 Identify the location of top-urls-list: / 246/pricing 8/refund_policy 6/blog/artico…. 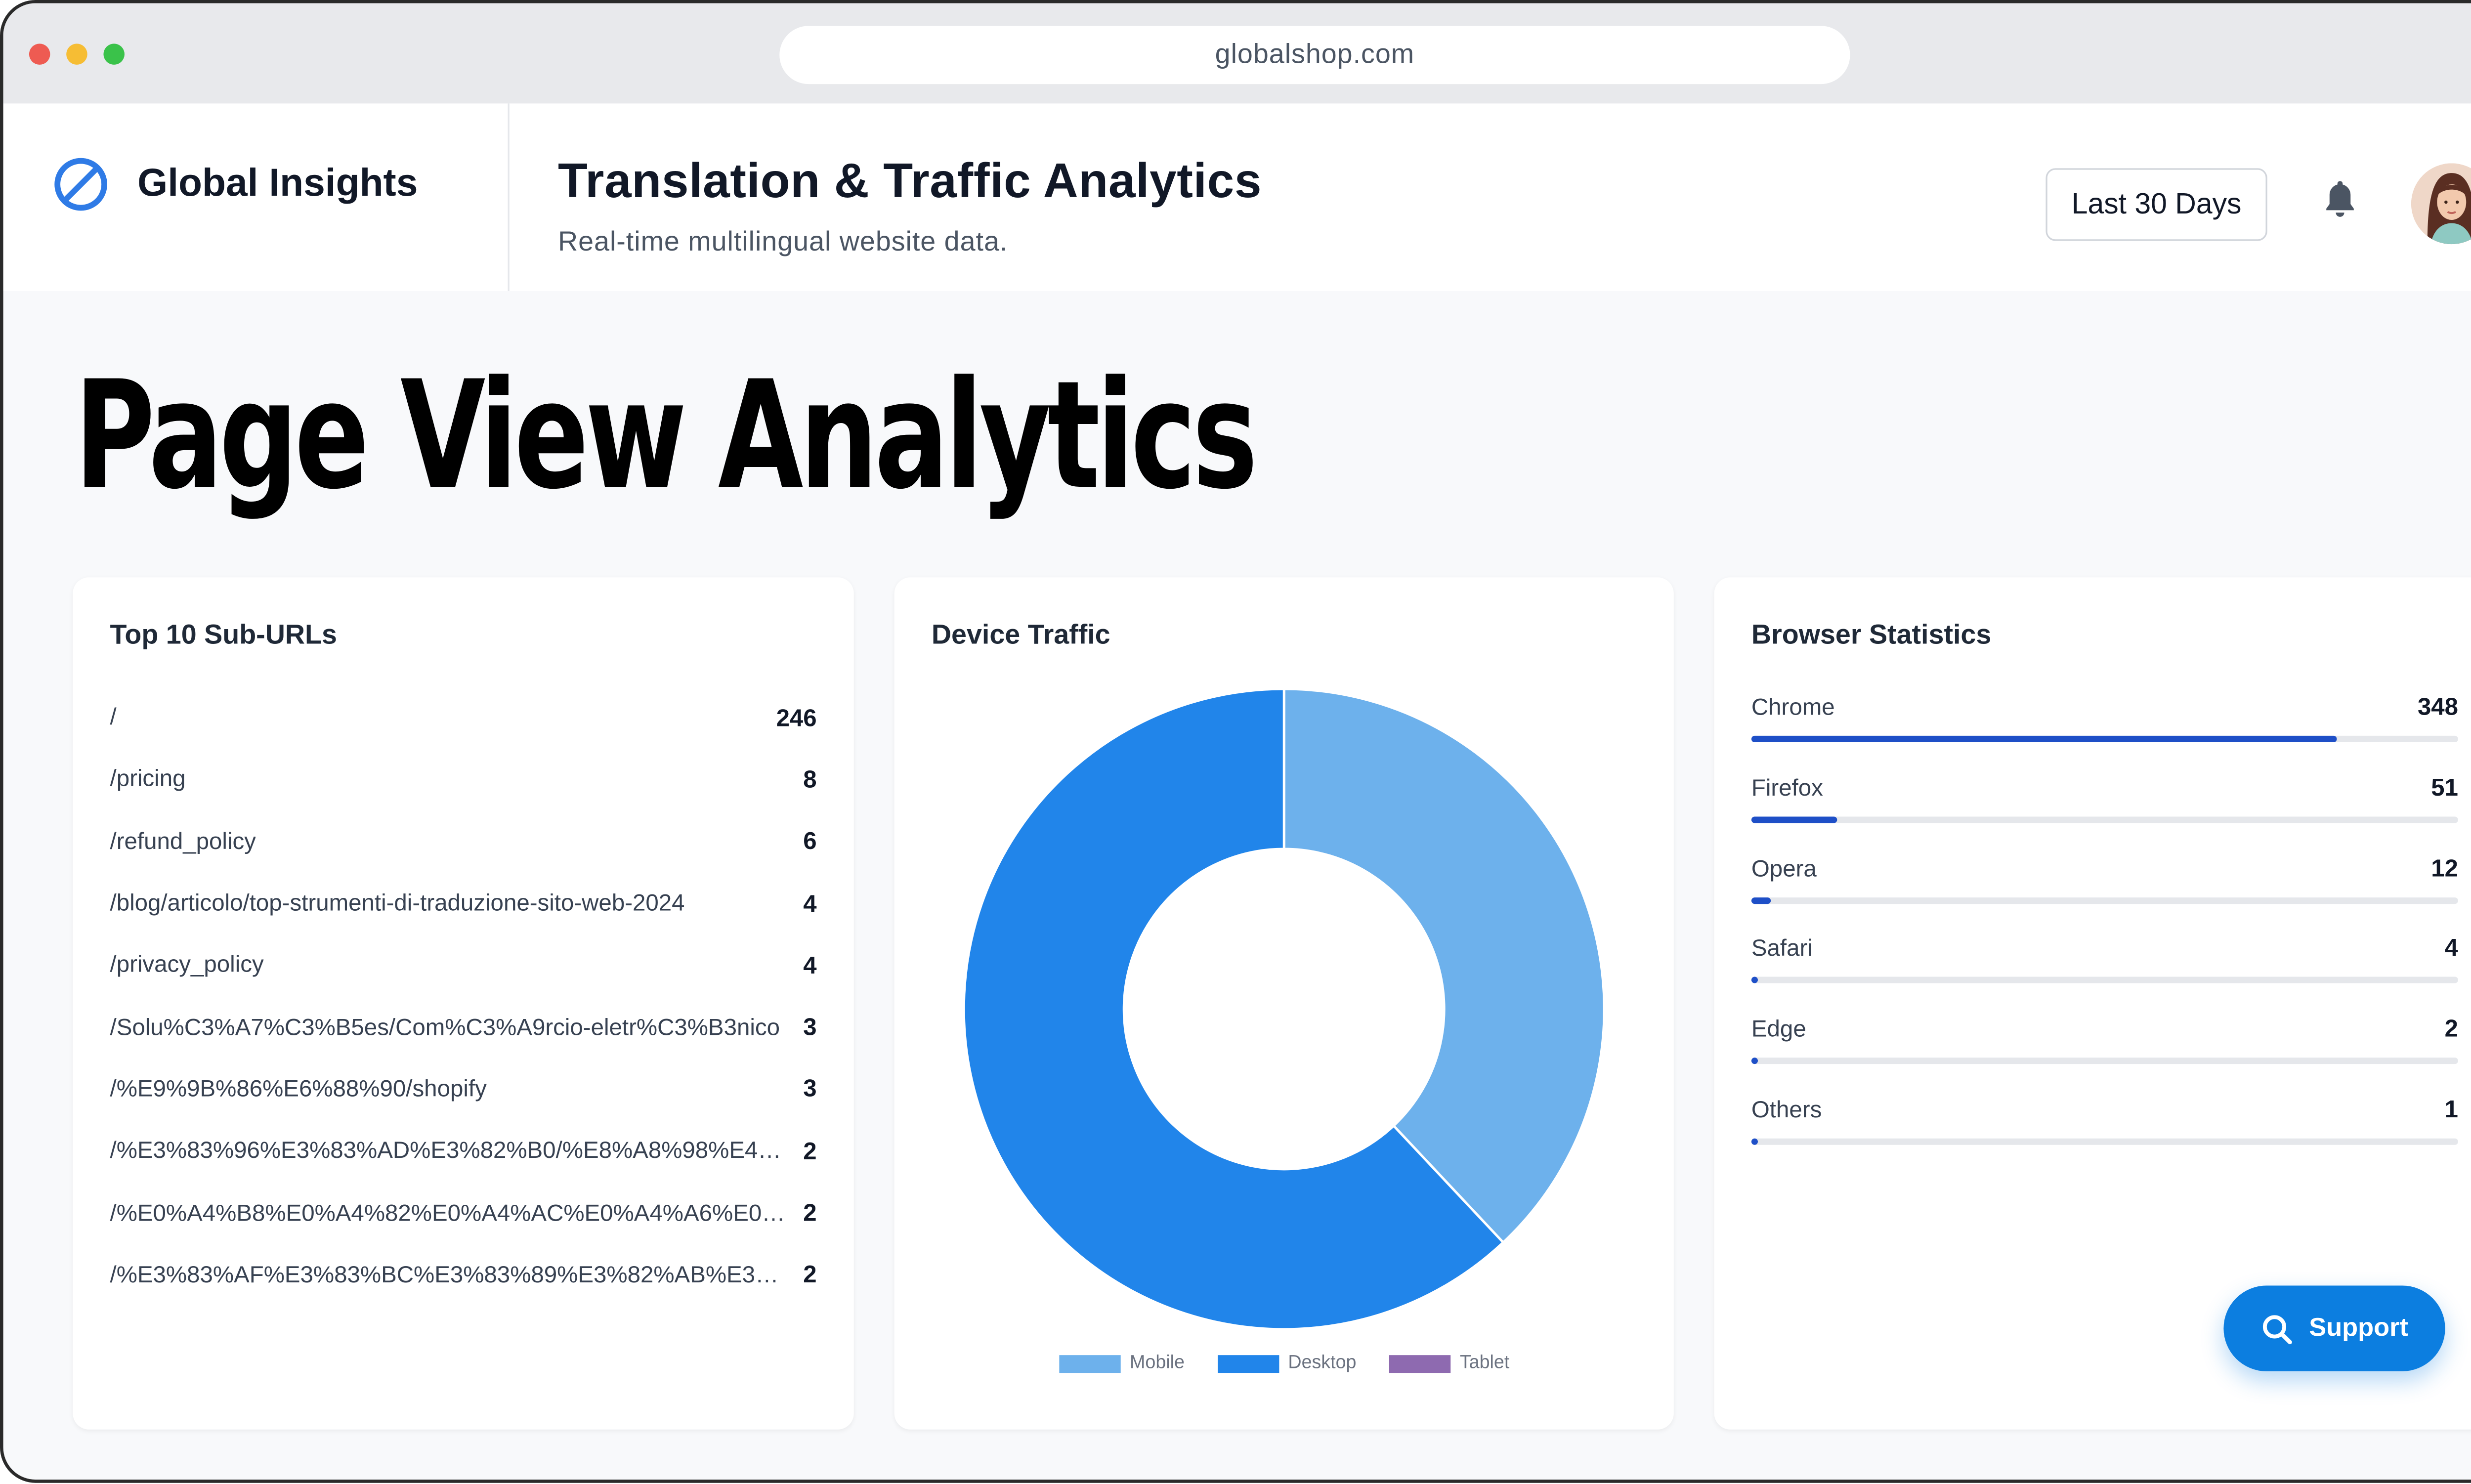
(463, 997).